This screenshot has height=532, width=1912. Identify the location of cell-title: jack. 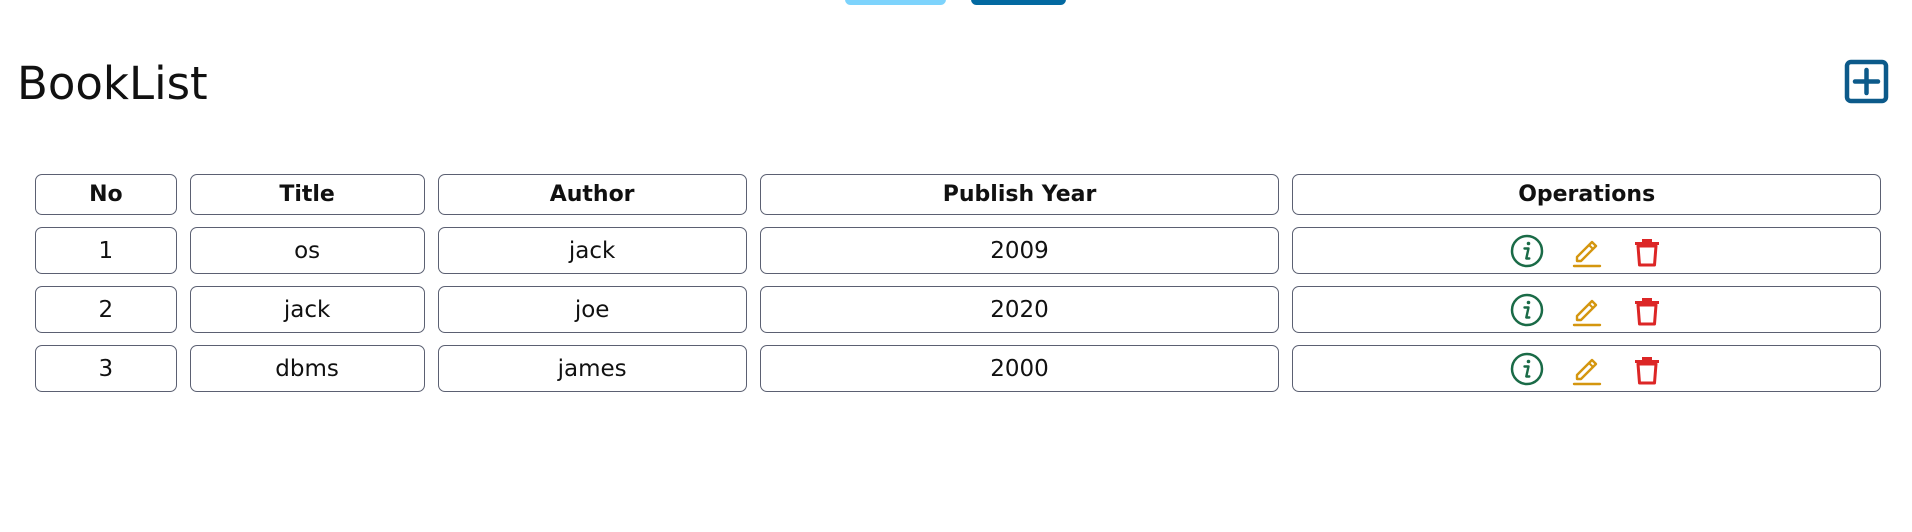
(307, 309).